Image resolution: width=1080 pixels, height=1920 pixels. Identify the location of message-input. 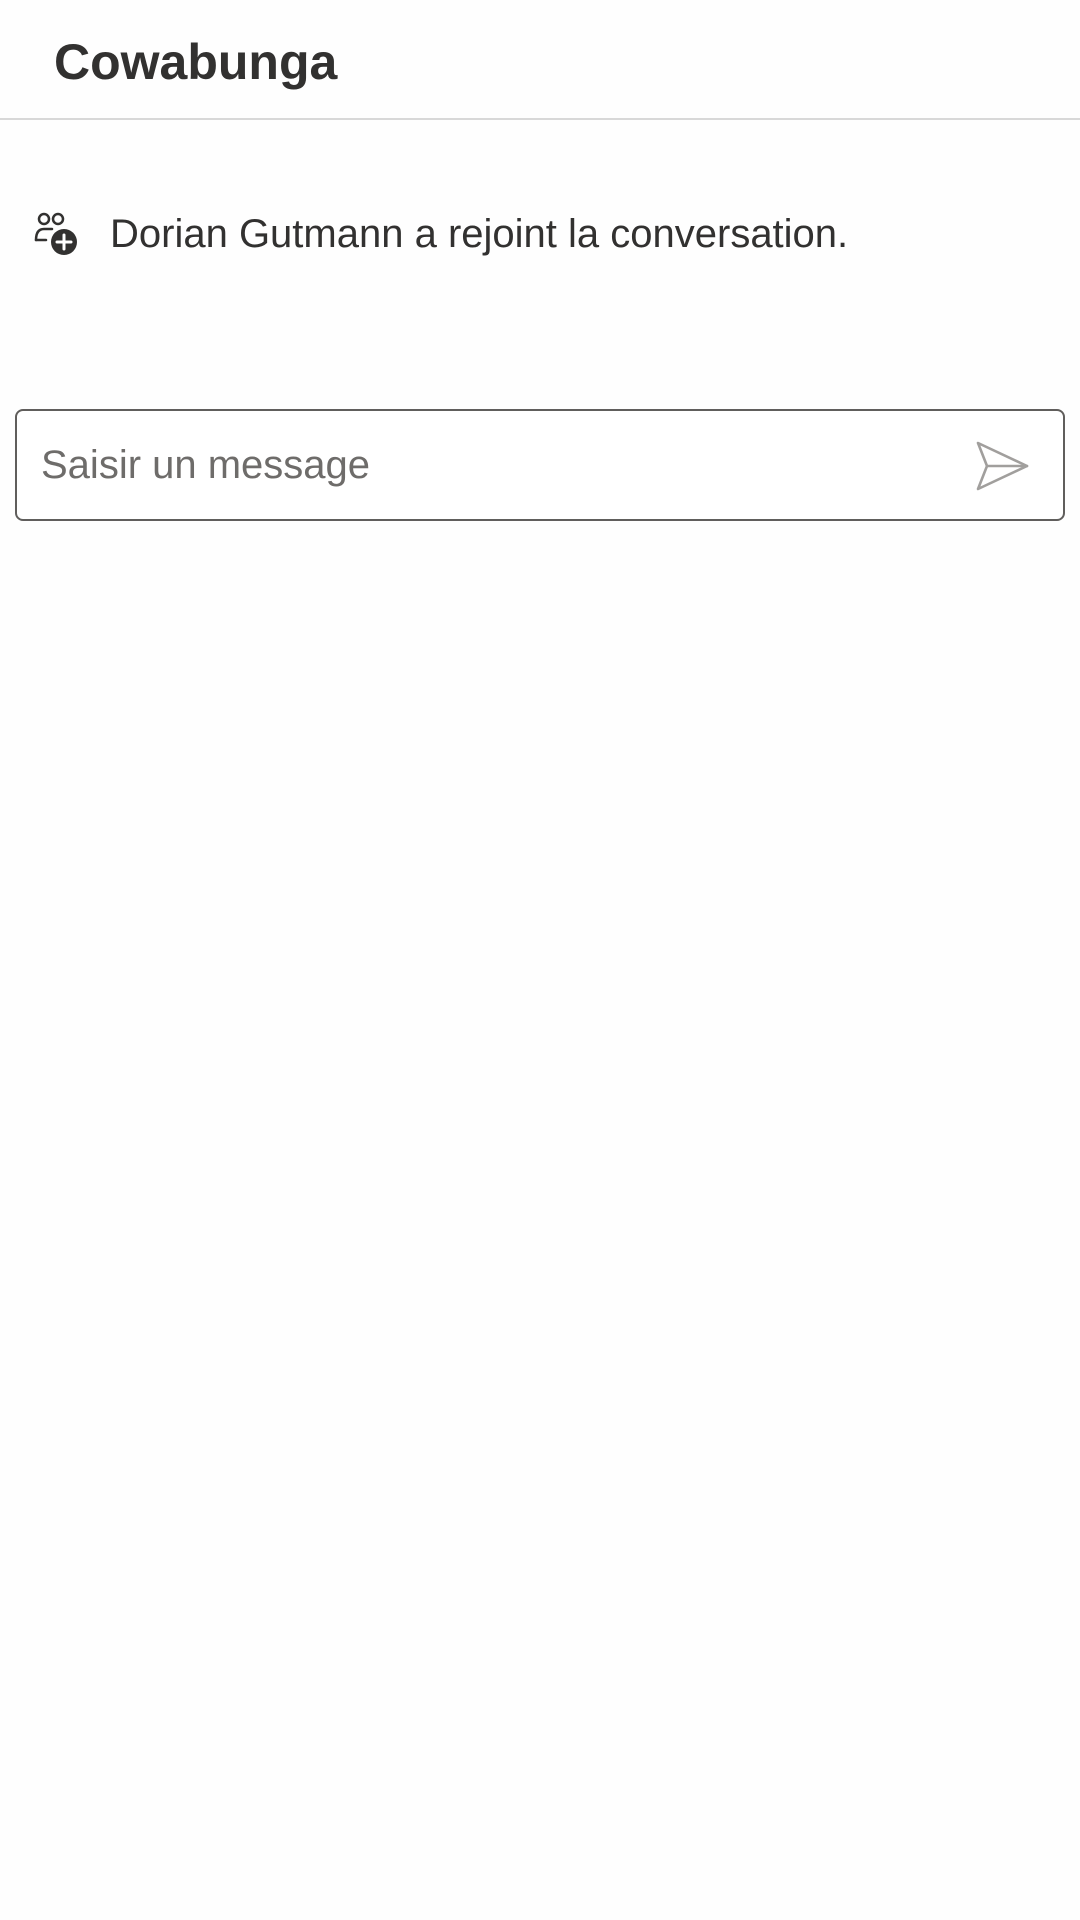
(491, 465).